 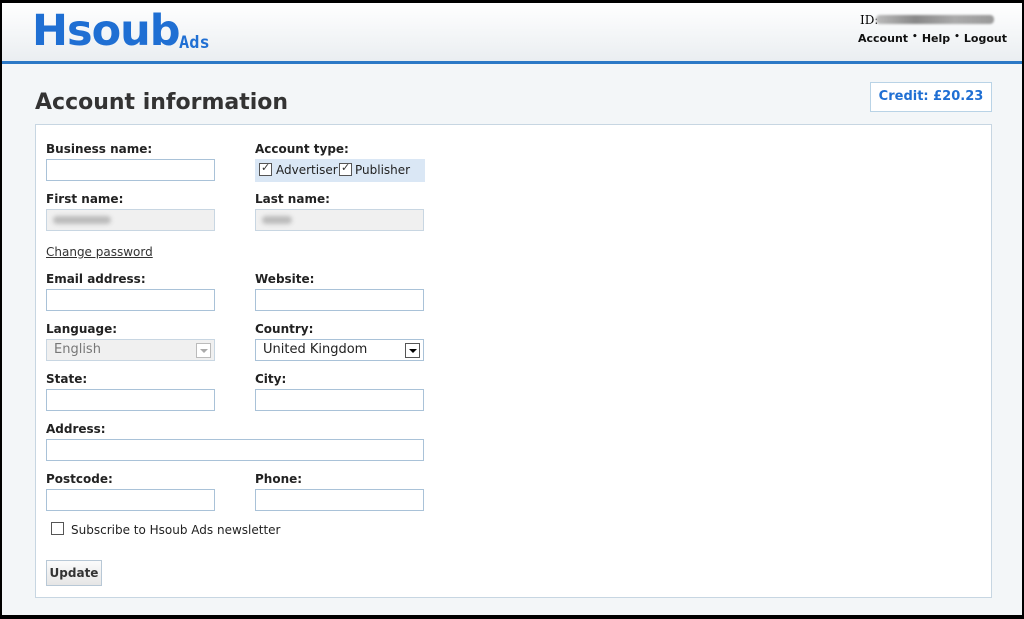 I want to click on business-name-input, so click(x=130, y=170).